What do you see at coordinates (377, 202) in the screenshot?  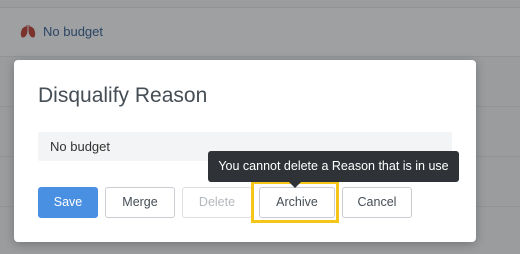 I see `cancel-button: Cancel` at bounding box center [377, 202].